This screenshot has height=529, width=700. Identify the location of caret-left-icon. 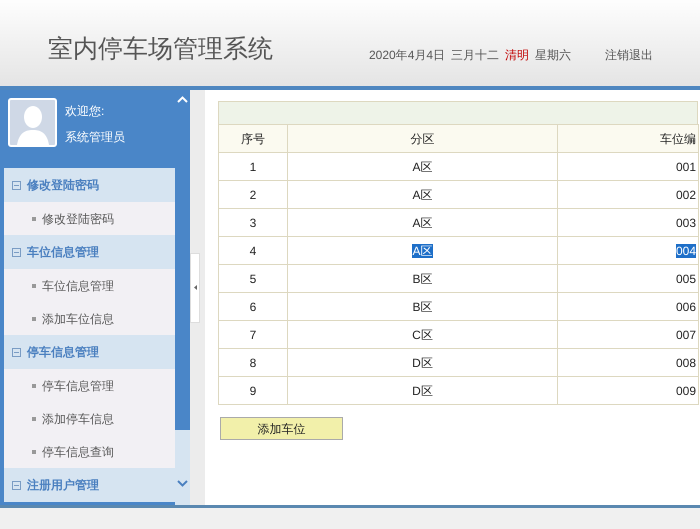
(195, 287).